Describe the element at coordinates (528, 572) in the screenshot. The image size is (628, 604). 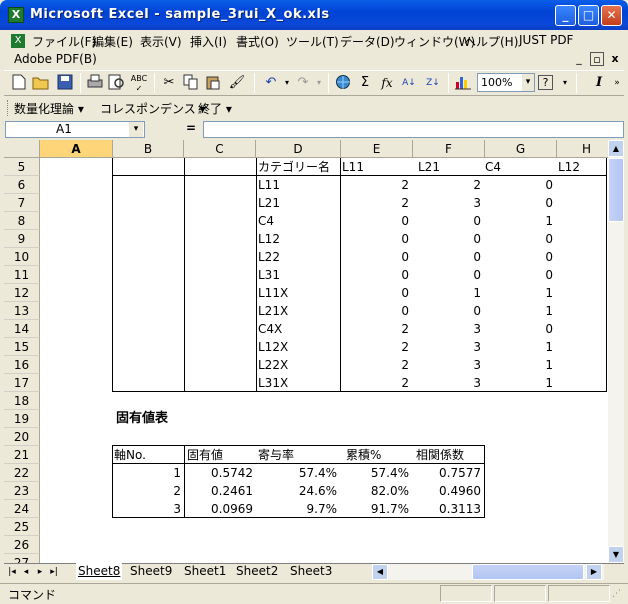
I see `horizontal-scroll-thumb` at that location.